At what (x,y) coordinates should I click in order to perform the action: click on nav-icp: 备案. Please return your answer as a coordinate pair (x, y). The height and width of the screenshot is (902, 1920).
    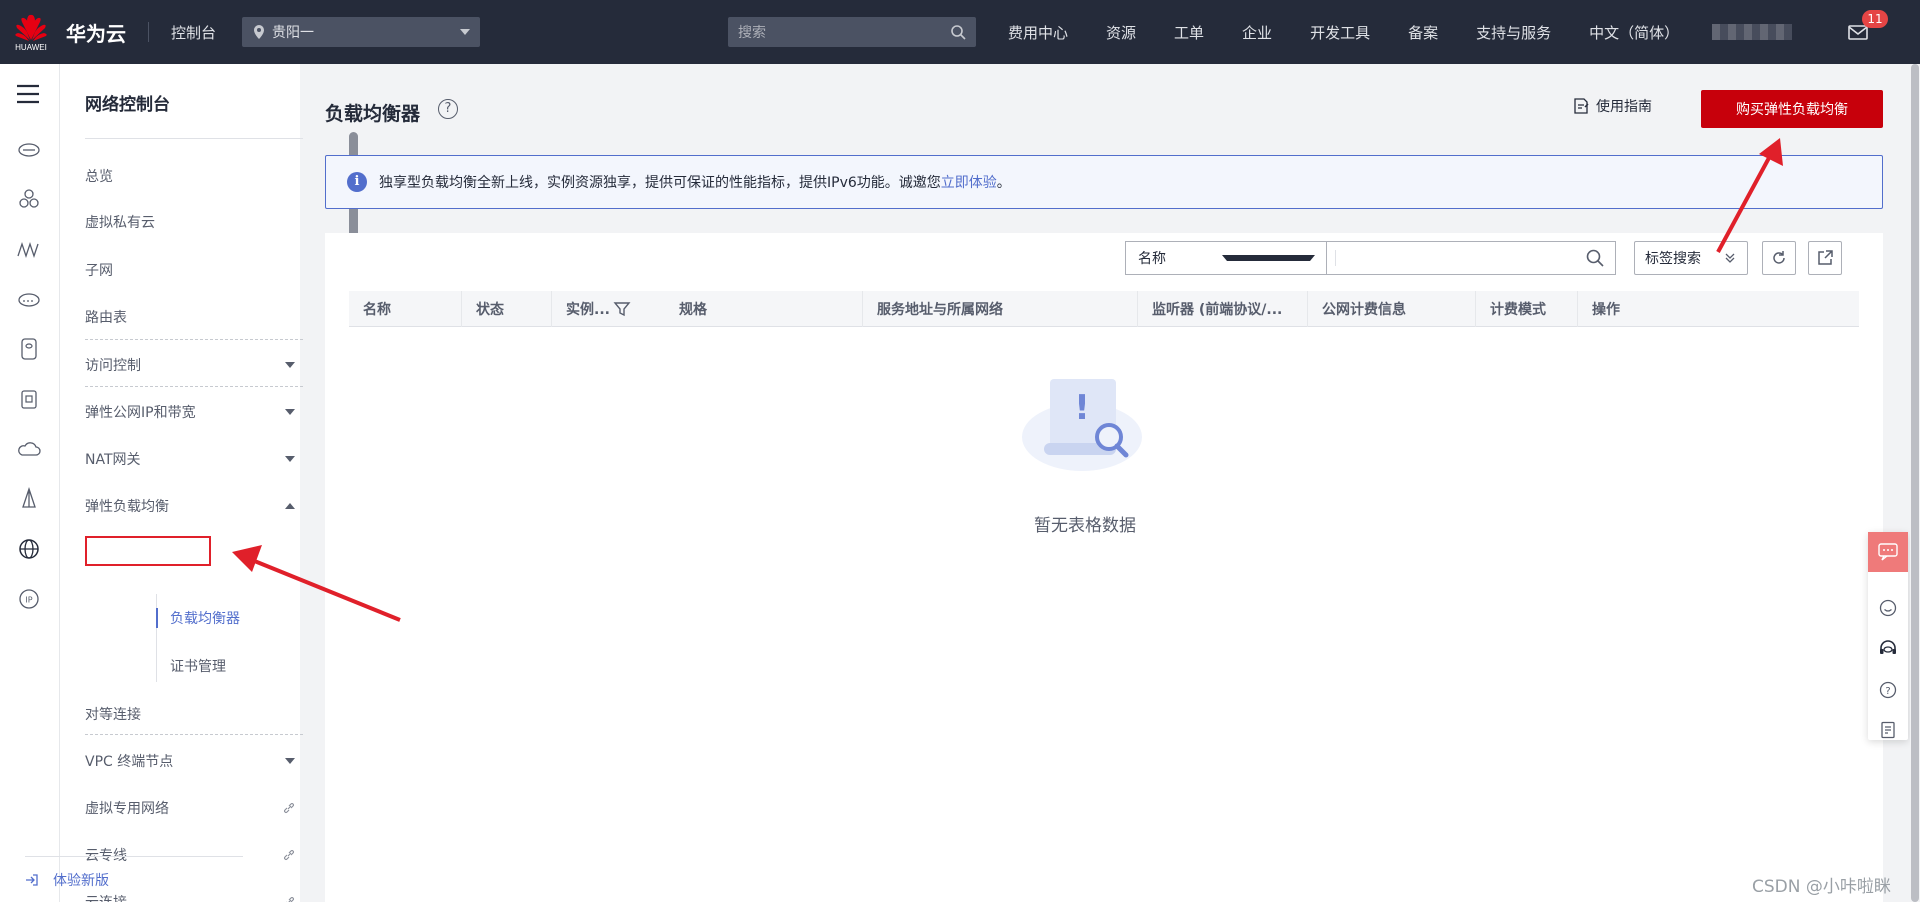
    Looking at the image, I should click on (1423, 32).